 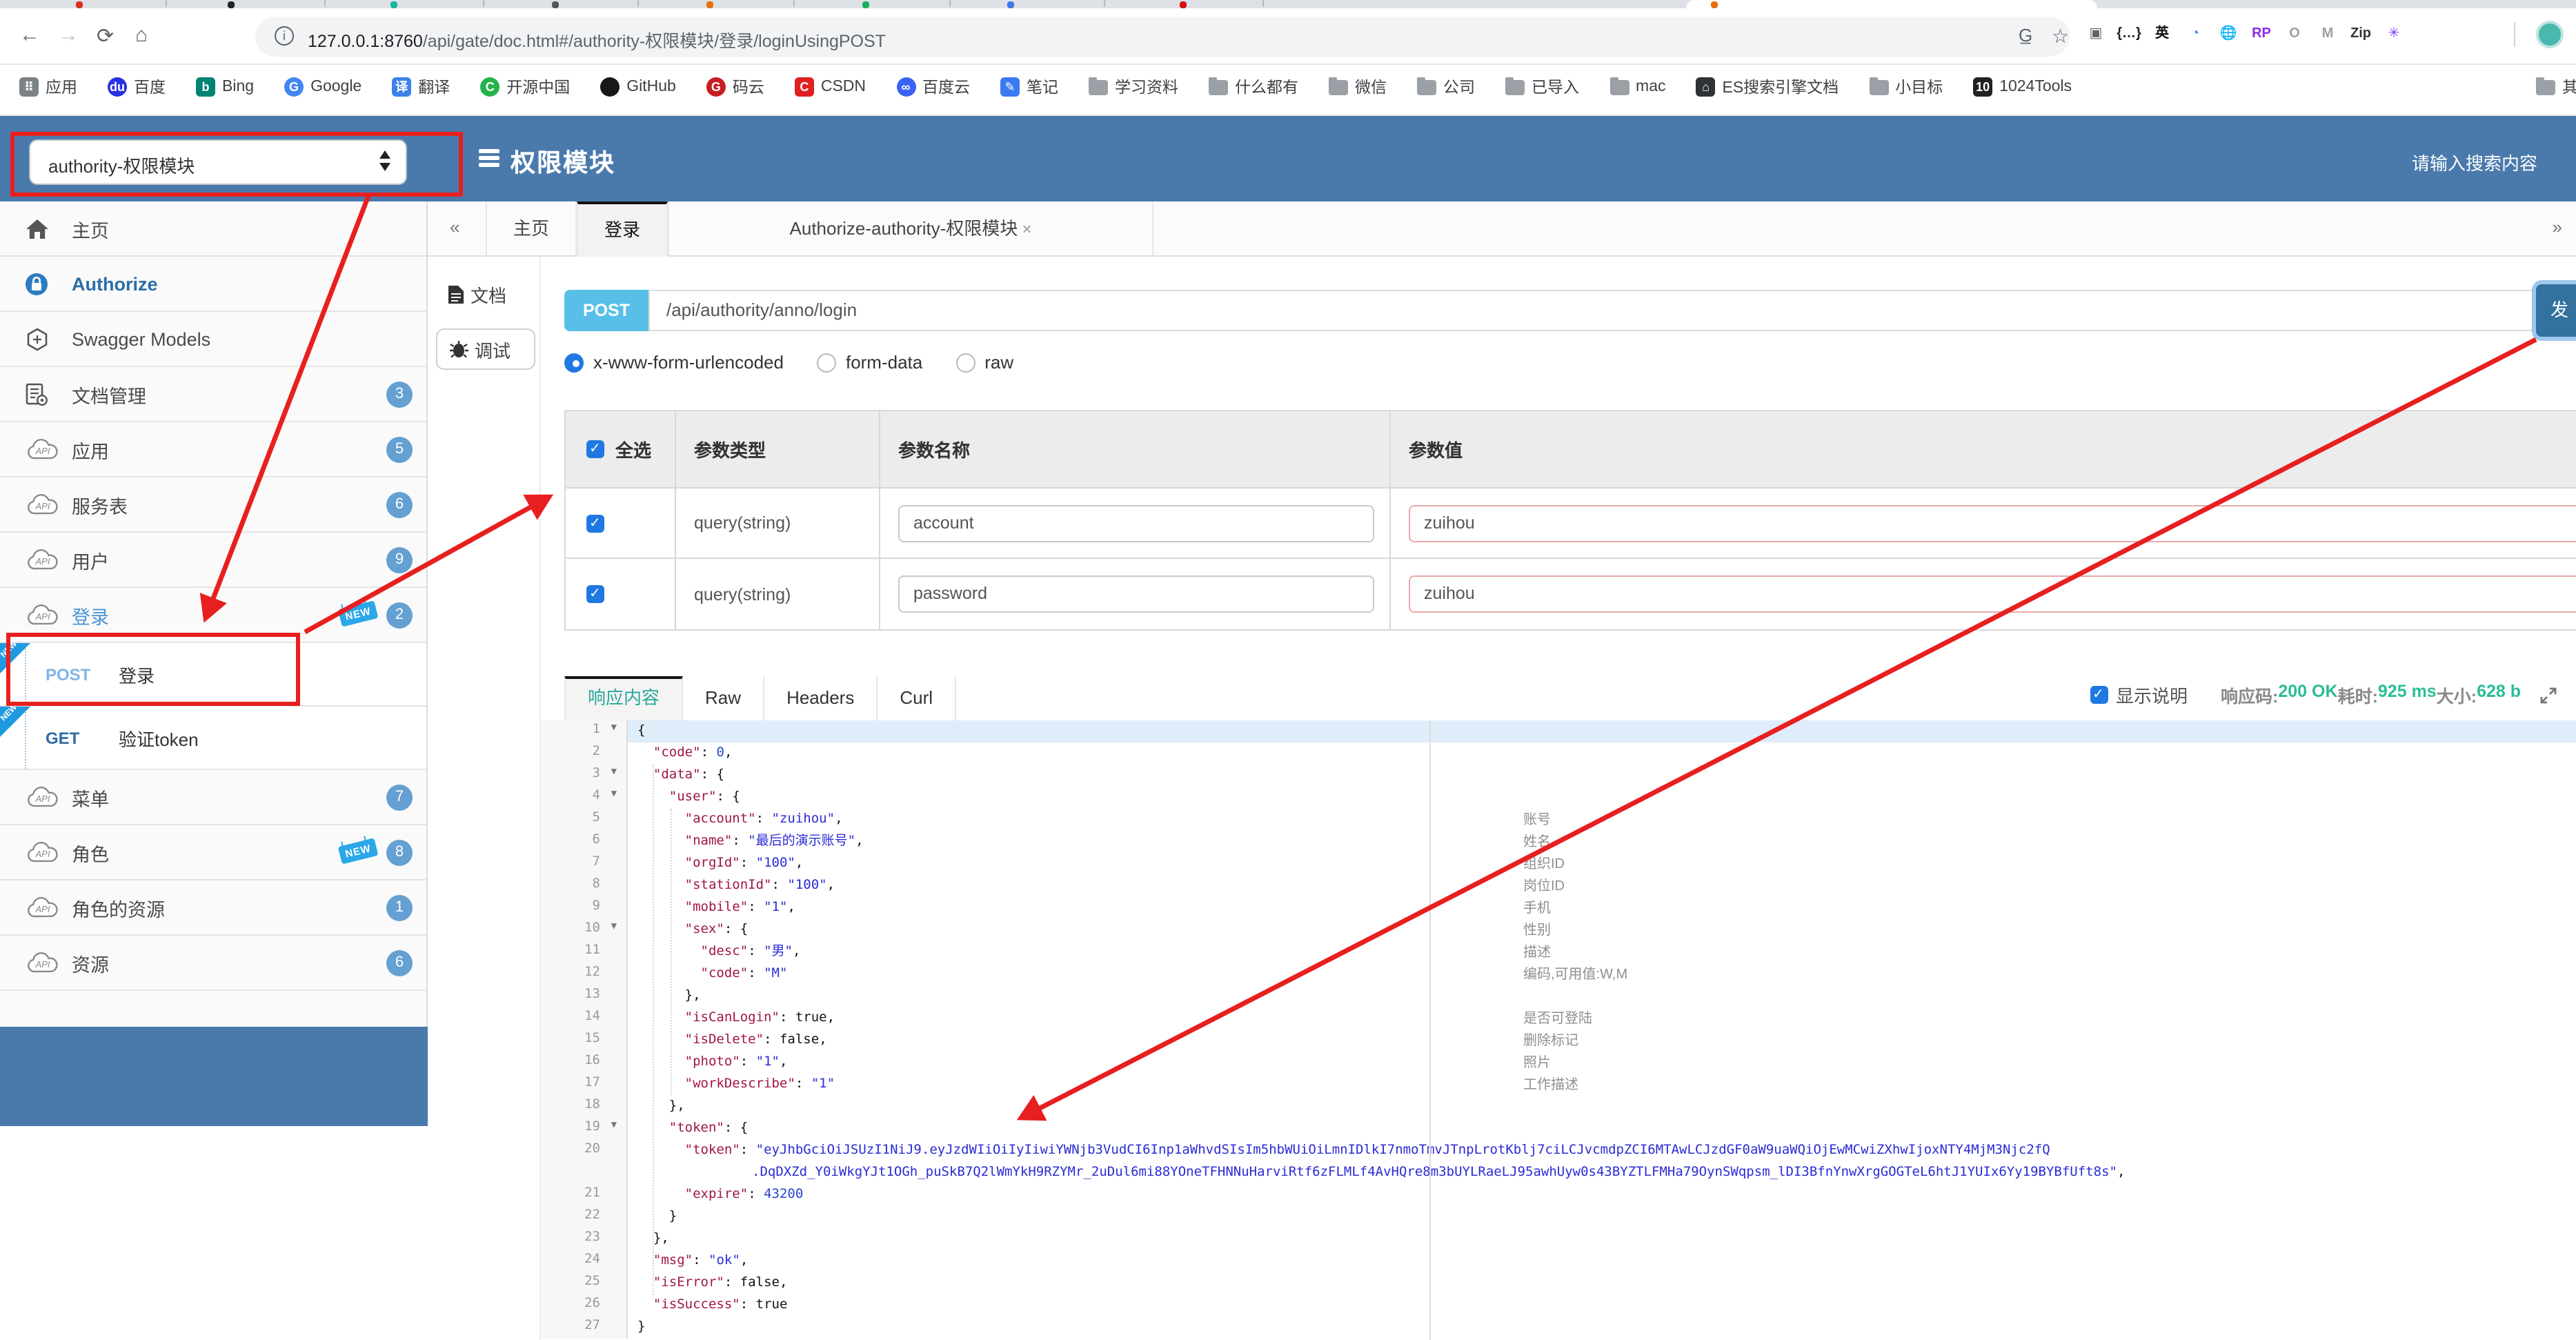 I want to click on module-select: authority-权限模块, so click(x=218, y=162).